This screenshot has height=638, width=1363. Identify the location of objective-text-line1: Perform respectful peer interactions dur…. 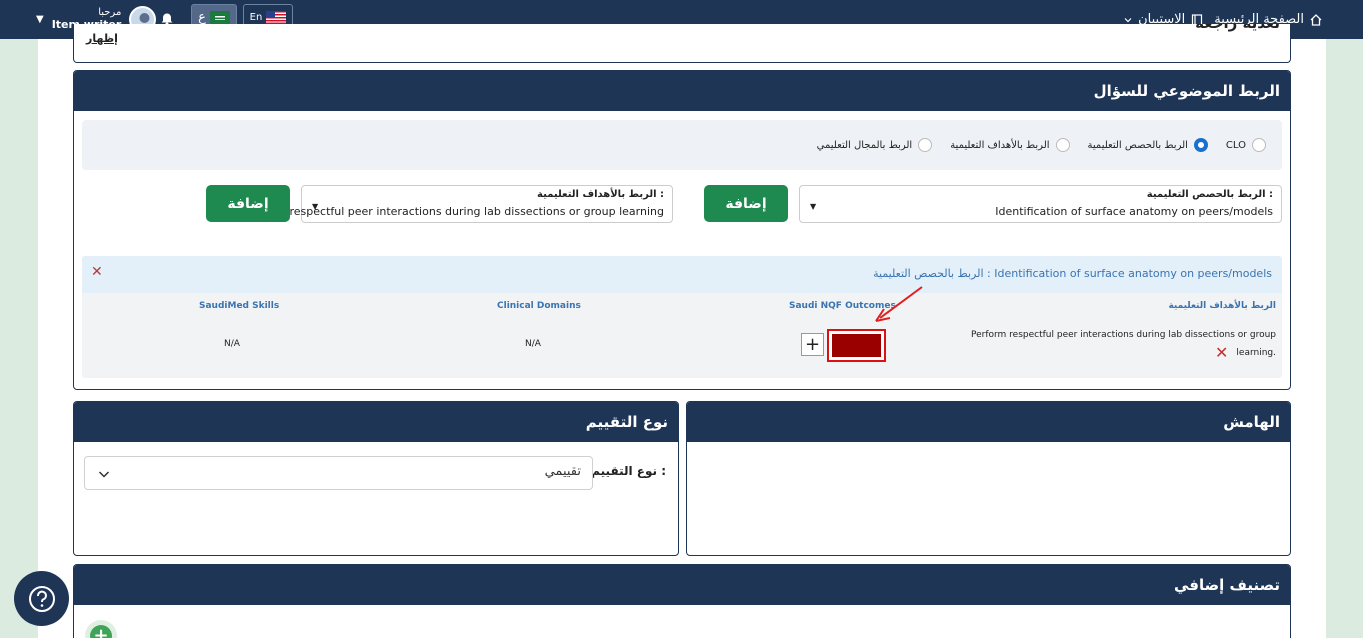
(1123, 335).